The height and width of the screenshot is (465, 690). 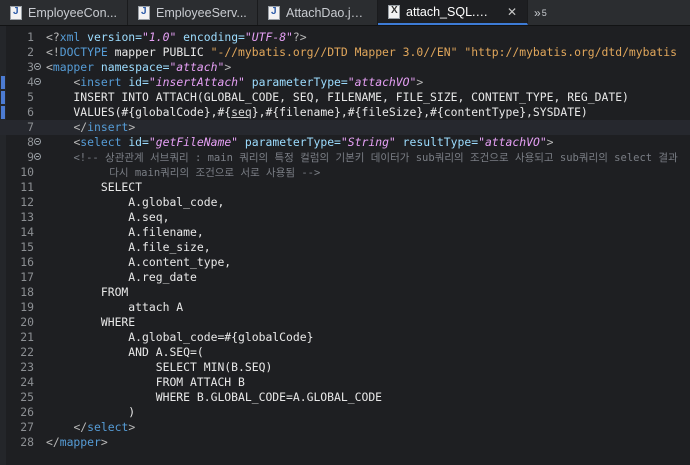 What do you see at coordinates (512, 12) in the screenshot?
I see `close-tab-icon: ✕` at bounding box center [512, 12].